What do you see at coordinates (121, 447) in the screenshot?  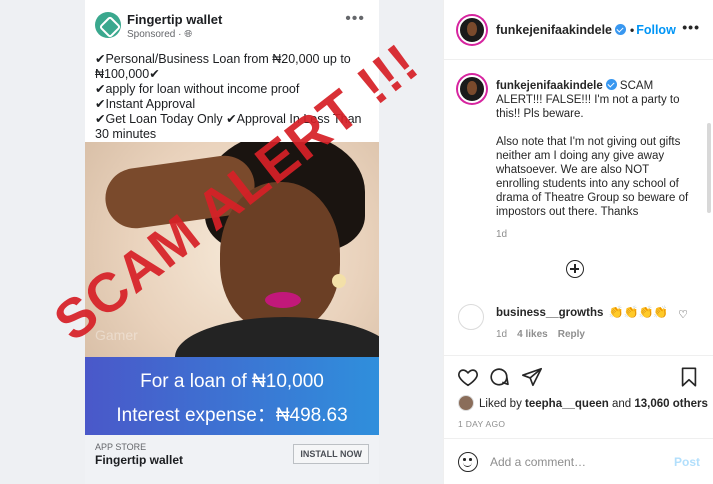 I see `ad-store-label: APP STORE` at bounding box center [121, 447].